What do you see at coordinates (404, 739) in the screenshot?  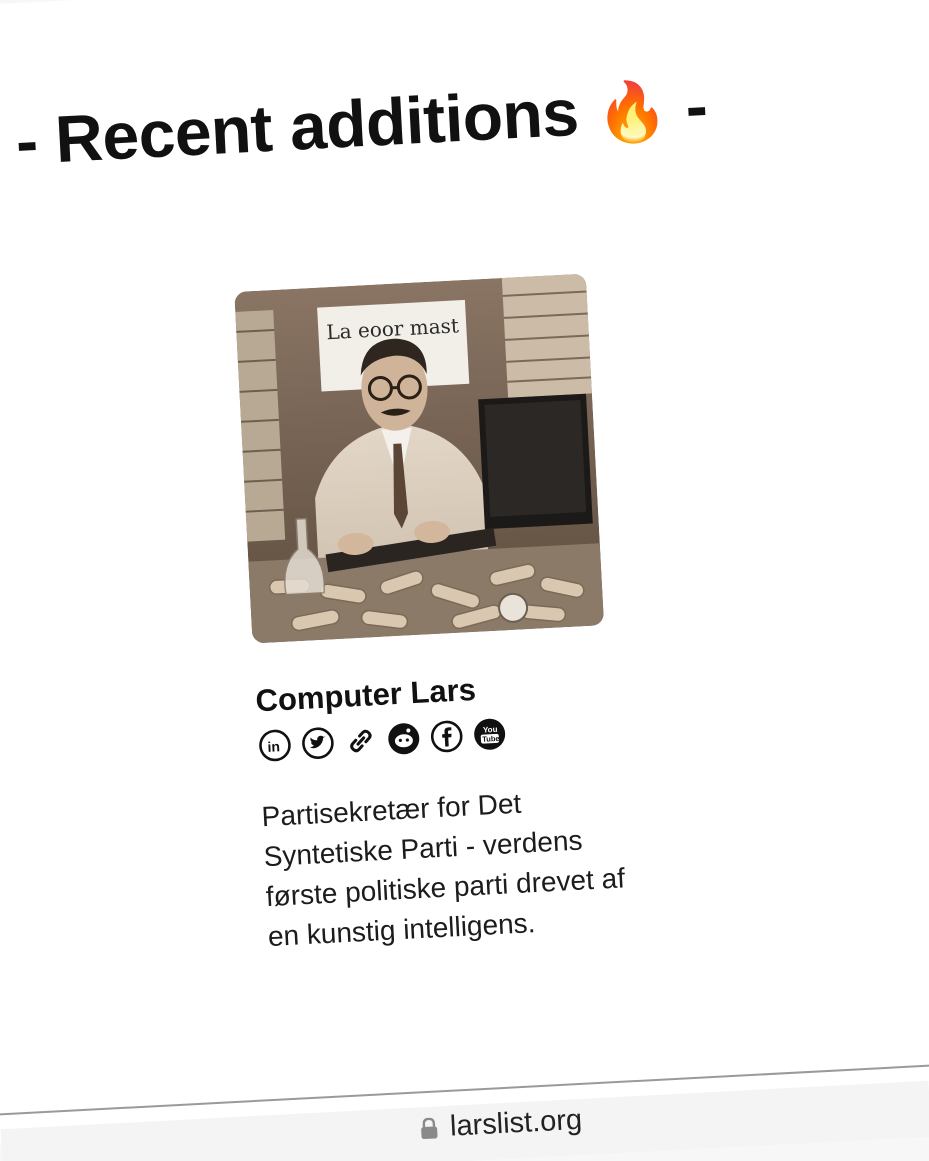 I see `reddit-icon` at bounding box center [404, 739].